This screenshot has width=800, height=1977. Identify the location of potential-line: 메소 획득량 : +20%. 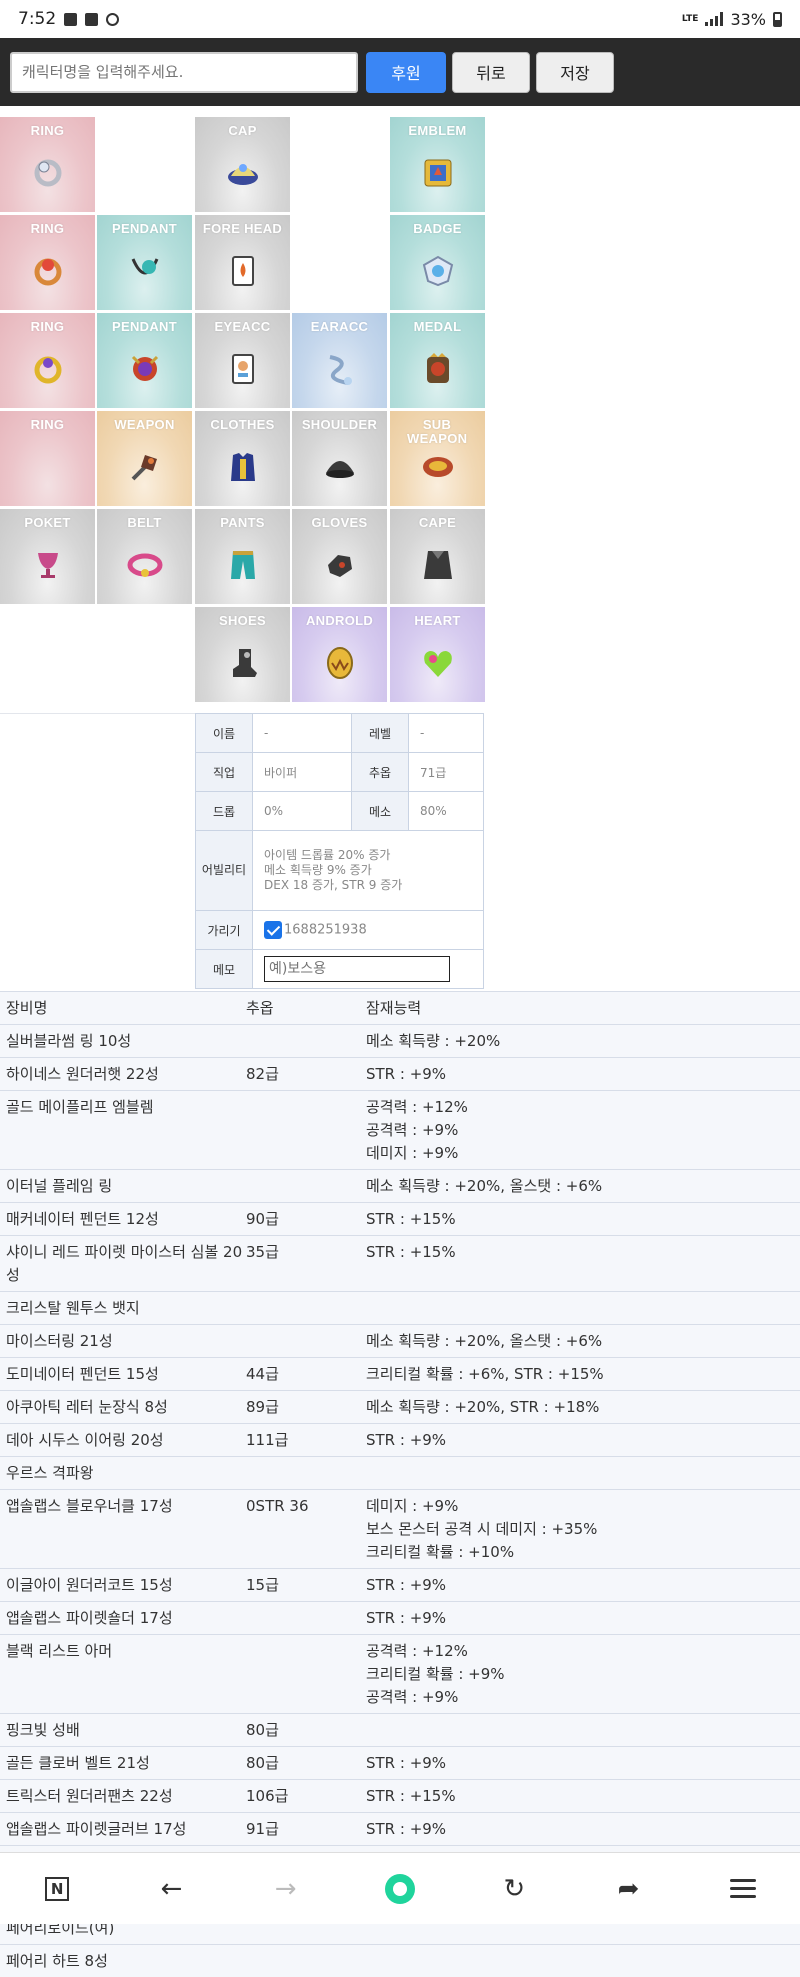
(583, 1041).